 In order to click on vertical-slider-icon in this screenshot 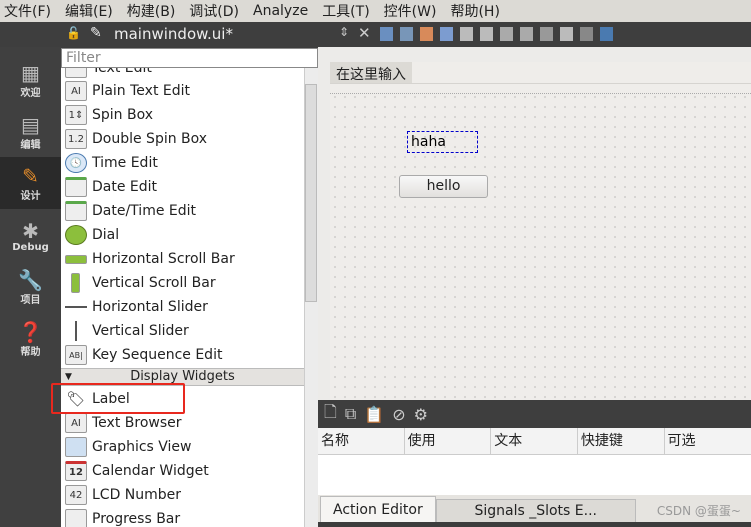, I will do `click(76, 331)`.